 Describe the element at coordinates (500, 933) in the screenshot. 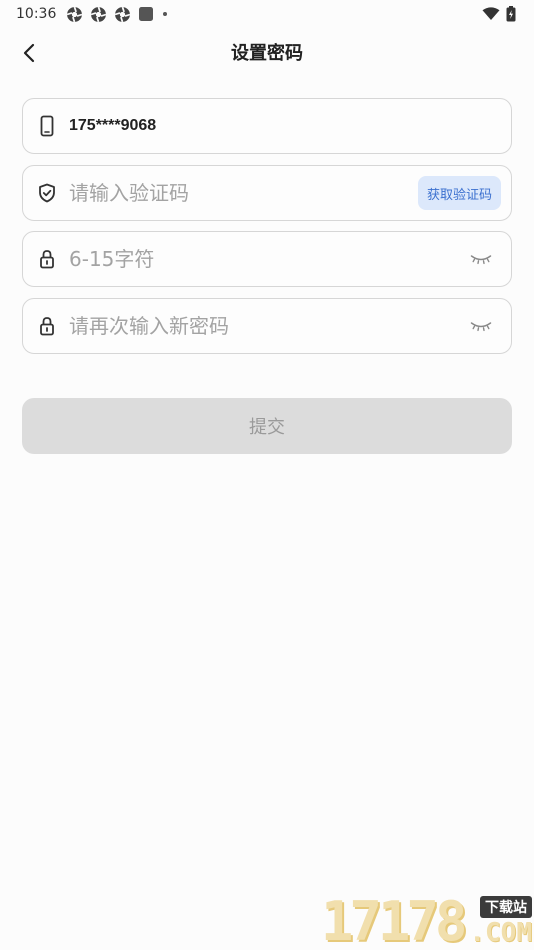

I see `watermark-domain: .COM` at that location.